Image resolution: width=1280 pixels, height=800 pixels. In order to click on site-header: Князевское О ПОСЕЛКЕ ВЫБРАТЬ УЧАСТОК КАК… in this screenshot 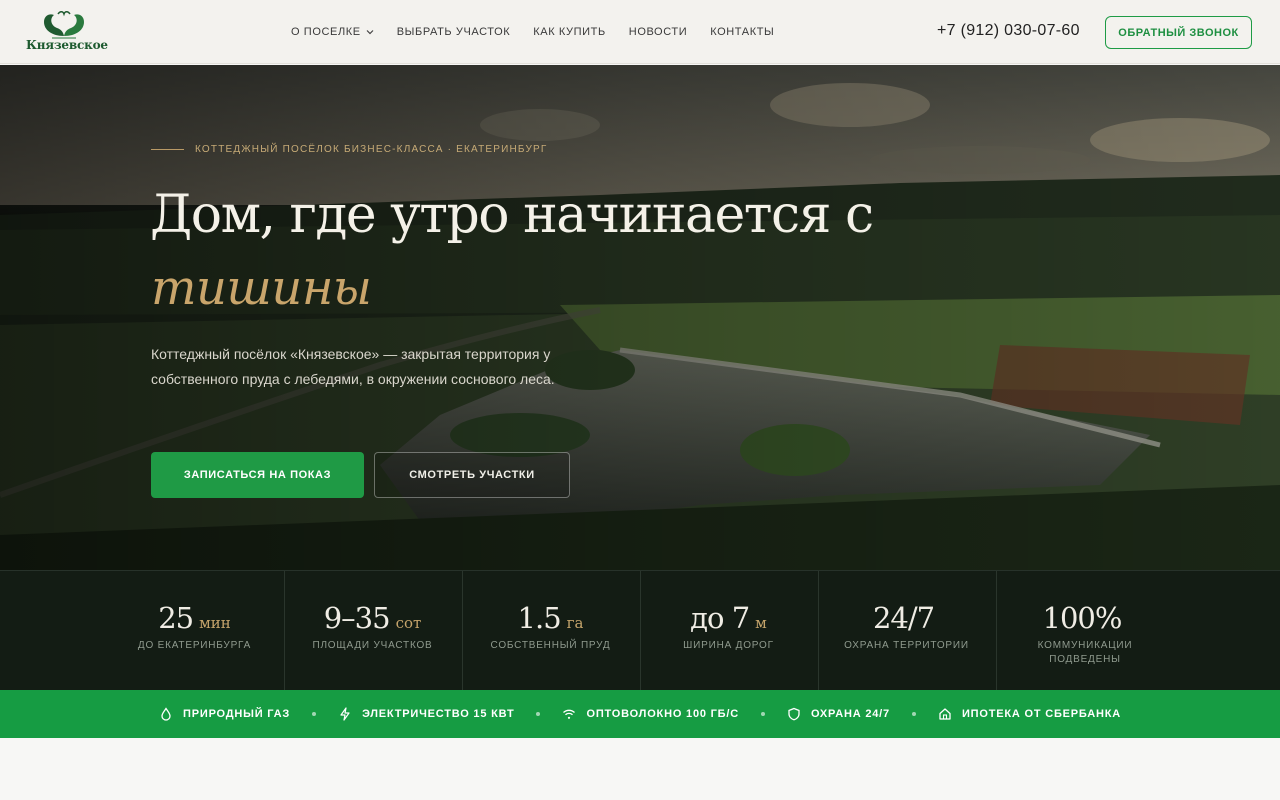, I will do `click(640, 32)`.